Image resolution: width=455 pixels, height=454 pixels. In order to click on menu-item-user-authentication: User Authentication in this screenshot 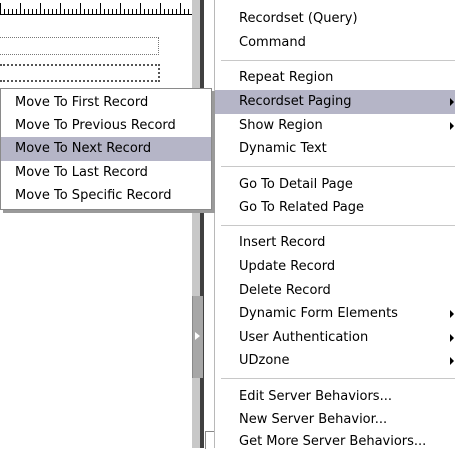, I will do `click(335, 338)`.